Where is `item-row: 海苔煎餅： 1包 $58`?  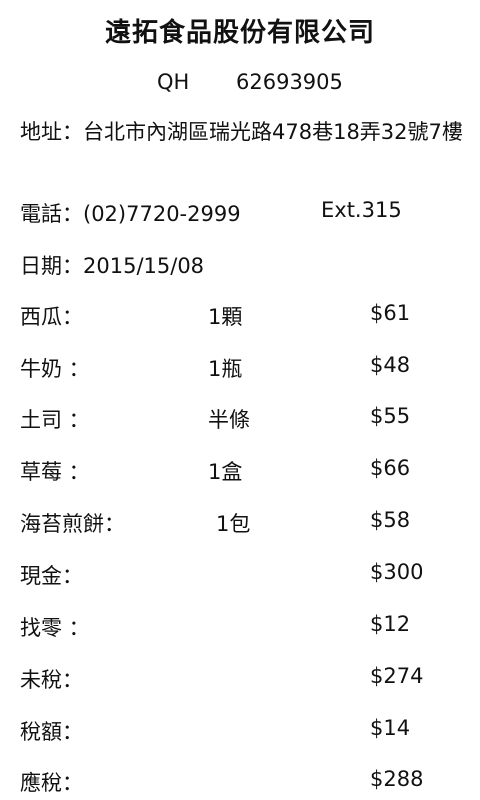 item-row: 海苔煎餅： 1包 $58 is located at coordinates (240, 522).